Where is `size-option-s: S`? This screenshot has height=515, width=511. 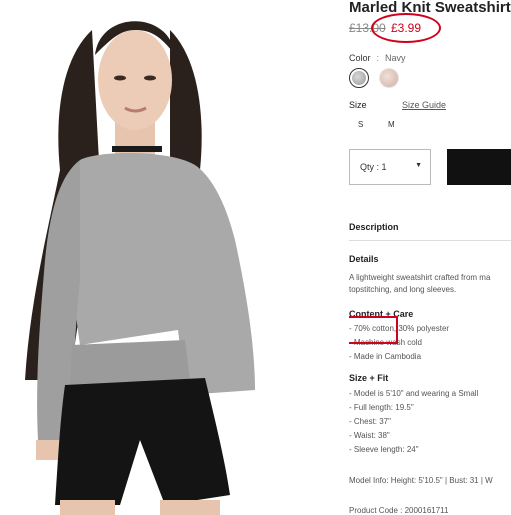 size-option-s: S is located at coordinates (360, 124).